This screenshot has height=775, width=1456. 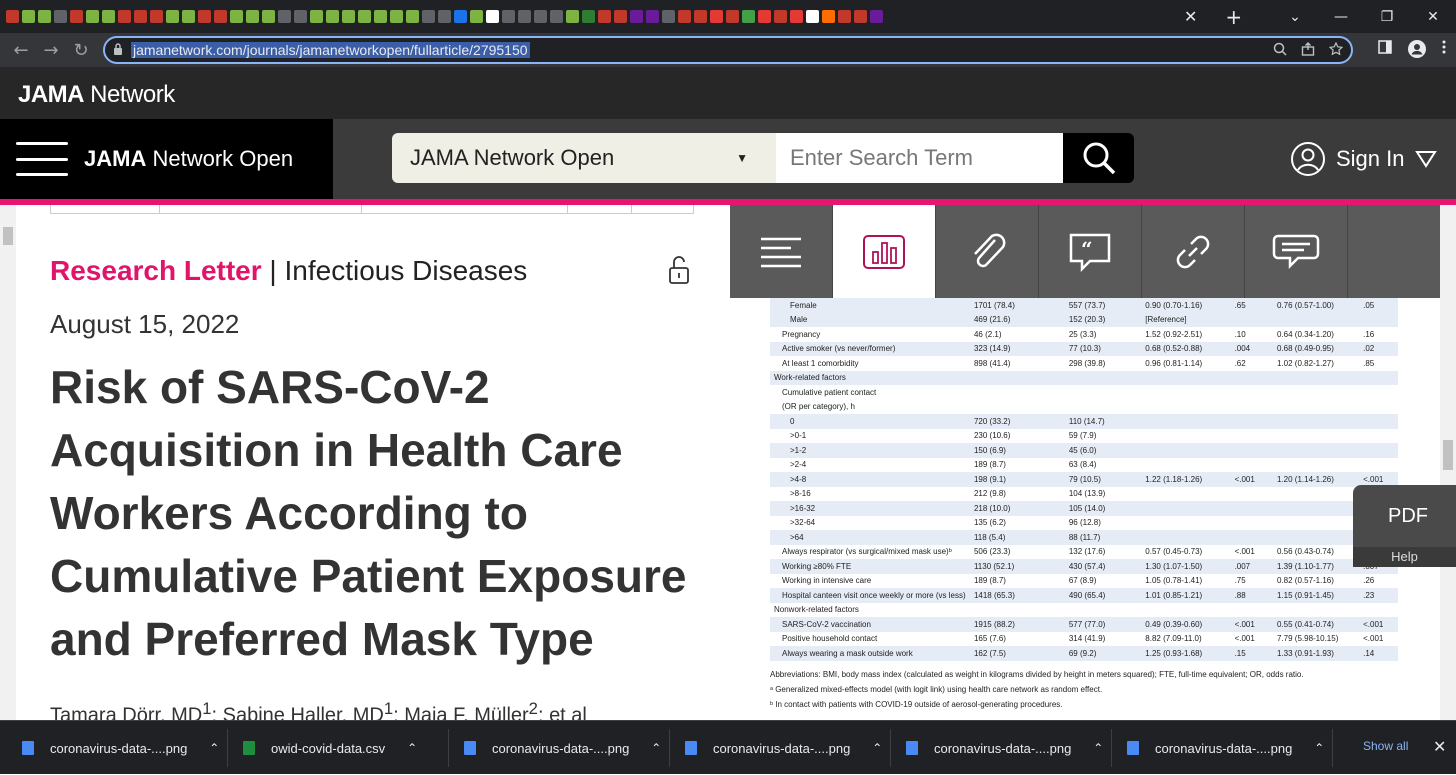 I want to click on close-tab-button: ✕, so click(x=1190, y=16).